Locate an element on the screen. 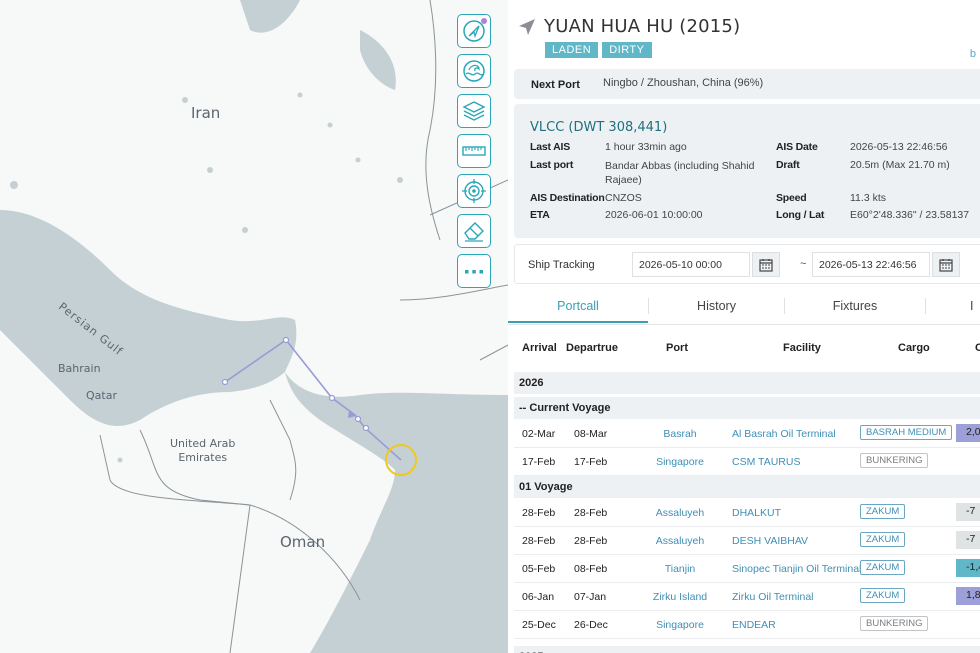 This screenshot has width=980, height=653. field-ais-date: AIS Date is located at coordinates (797, 147).